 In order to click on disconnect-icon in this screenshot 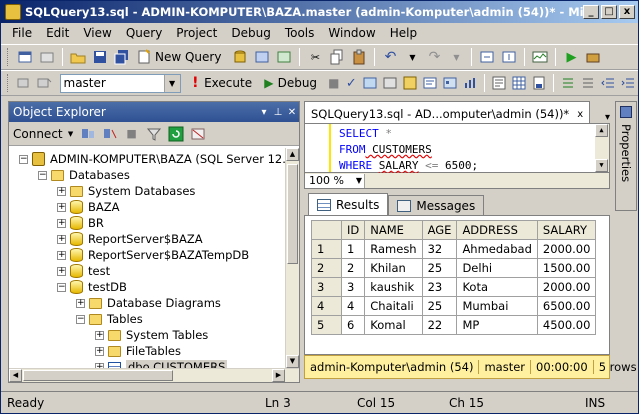, I will do `click(110, 134)`.